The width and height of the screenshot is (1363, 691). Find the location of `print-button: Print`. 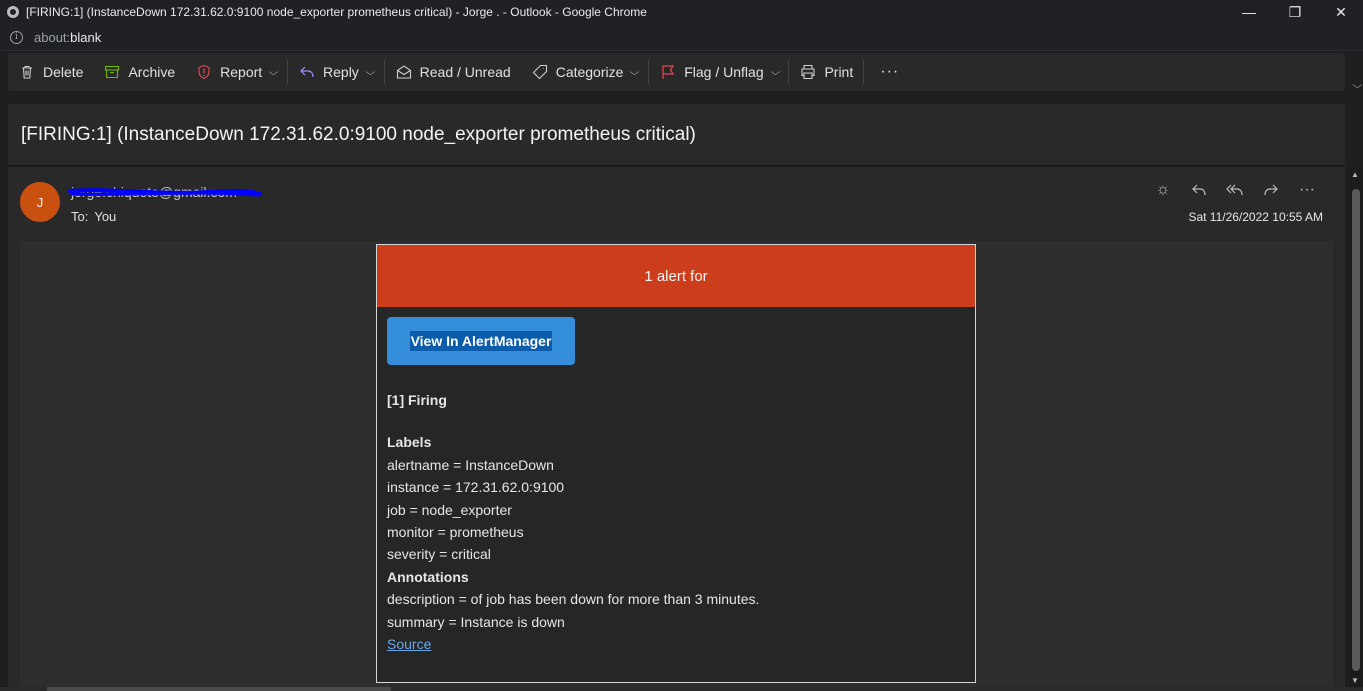

print-button: Print is located at coordinates (826, 72).